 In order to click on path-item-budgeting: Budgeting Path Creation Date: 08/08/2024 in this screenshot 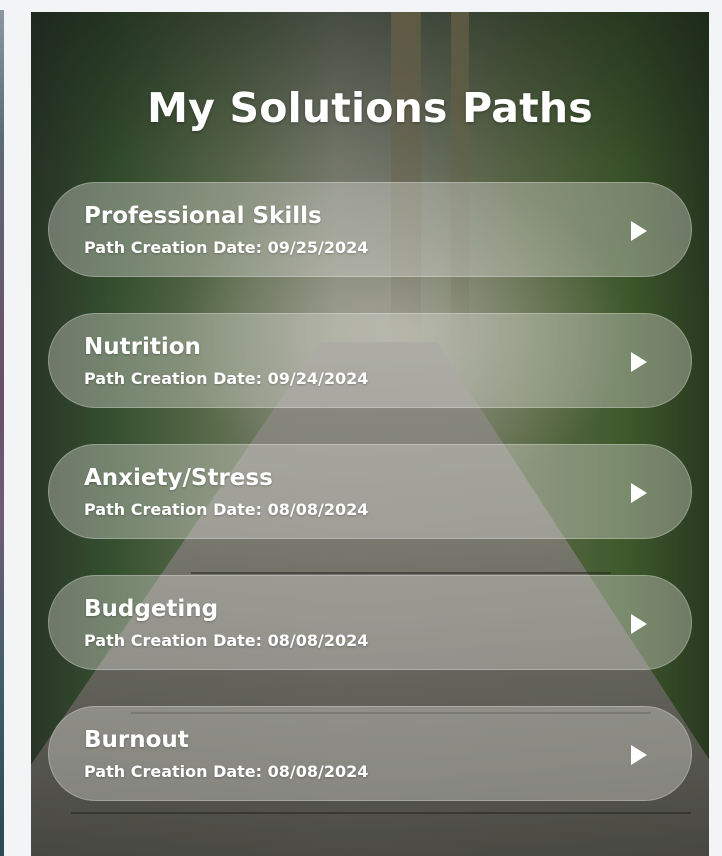, I will do `click(370, 622)`.